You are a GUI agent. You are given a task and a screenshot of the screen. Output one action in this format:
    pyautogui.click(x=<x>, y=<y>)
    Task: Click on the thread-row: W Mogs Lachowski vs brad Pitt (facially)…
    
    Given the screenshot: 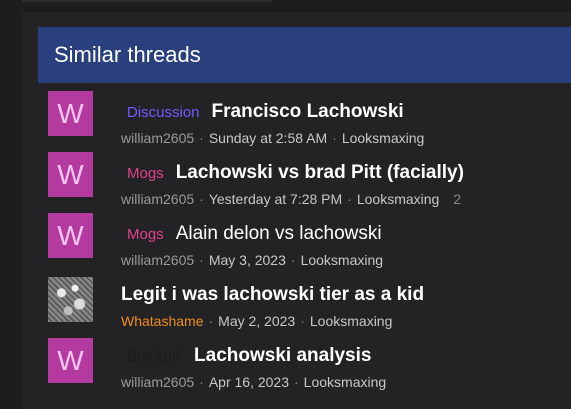 What is the action you would take?
    pyautogui.click(x=304, y=181)
    